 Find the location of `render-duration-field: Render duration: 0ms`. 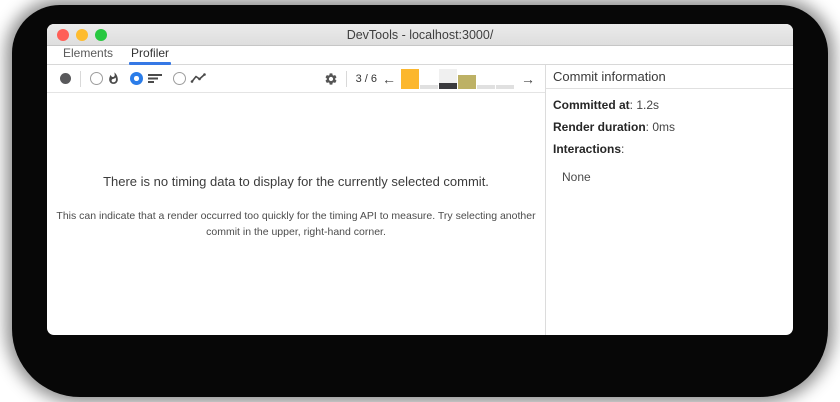

render-duration-field: Render duration: 0ms is located at coordinates (669, 127).